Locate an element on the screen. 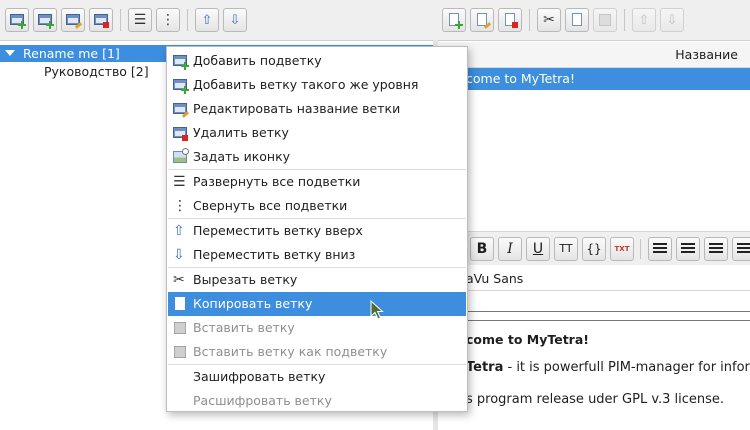 The height and width of the screenshot is (430, 750). menu-item-paste-branch: Вставить ветку is located at coordinates (317, 328).